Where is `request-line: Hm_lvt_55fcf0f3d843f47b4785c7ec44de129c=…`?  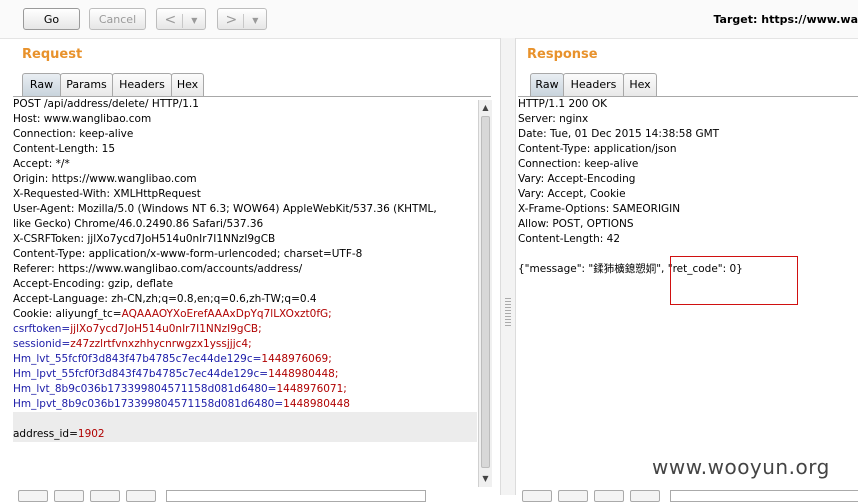
request-line: Hm_lvt_55fcf0f3d843f47b4785c7ec44de129c=… is located at coordinates (245, 359).